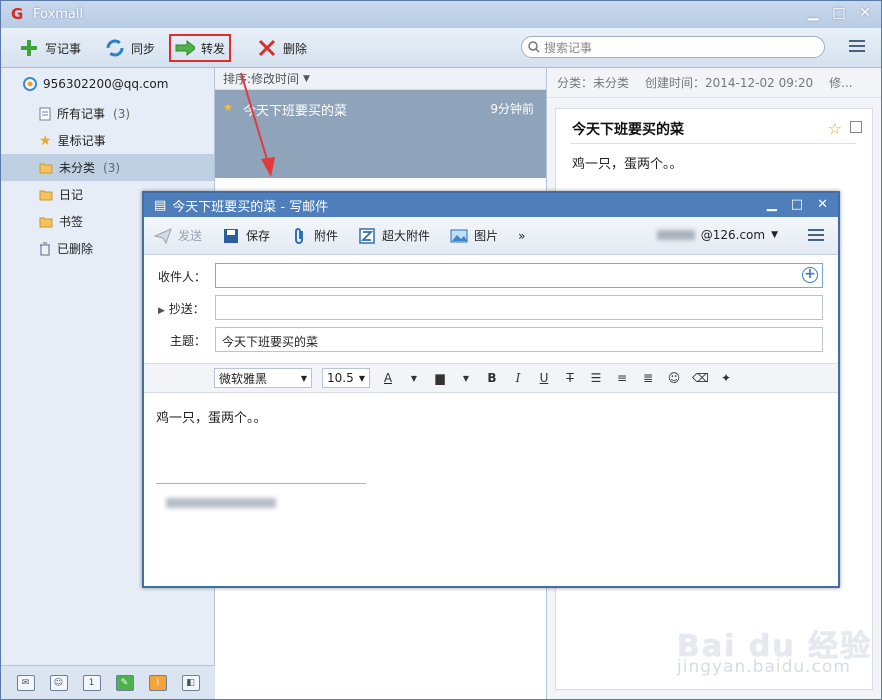  What do you see at coordinates (181, 308) in the screenshot?
I see `cc-label: ▶ 抄送：` at bounding box center [181, 308].